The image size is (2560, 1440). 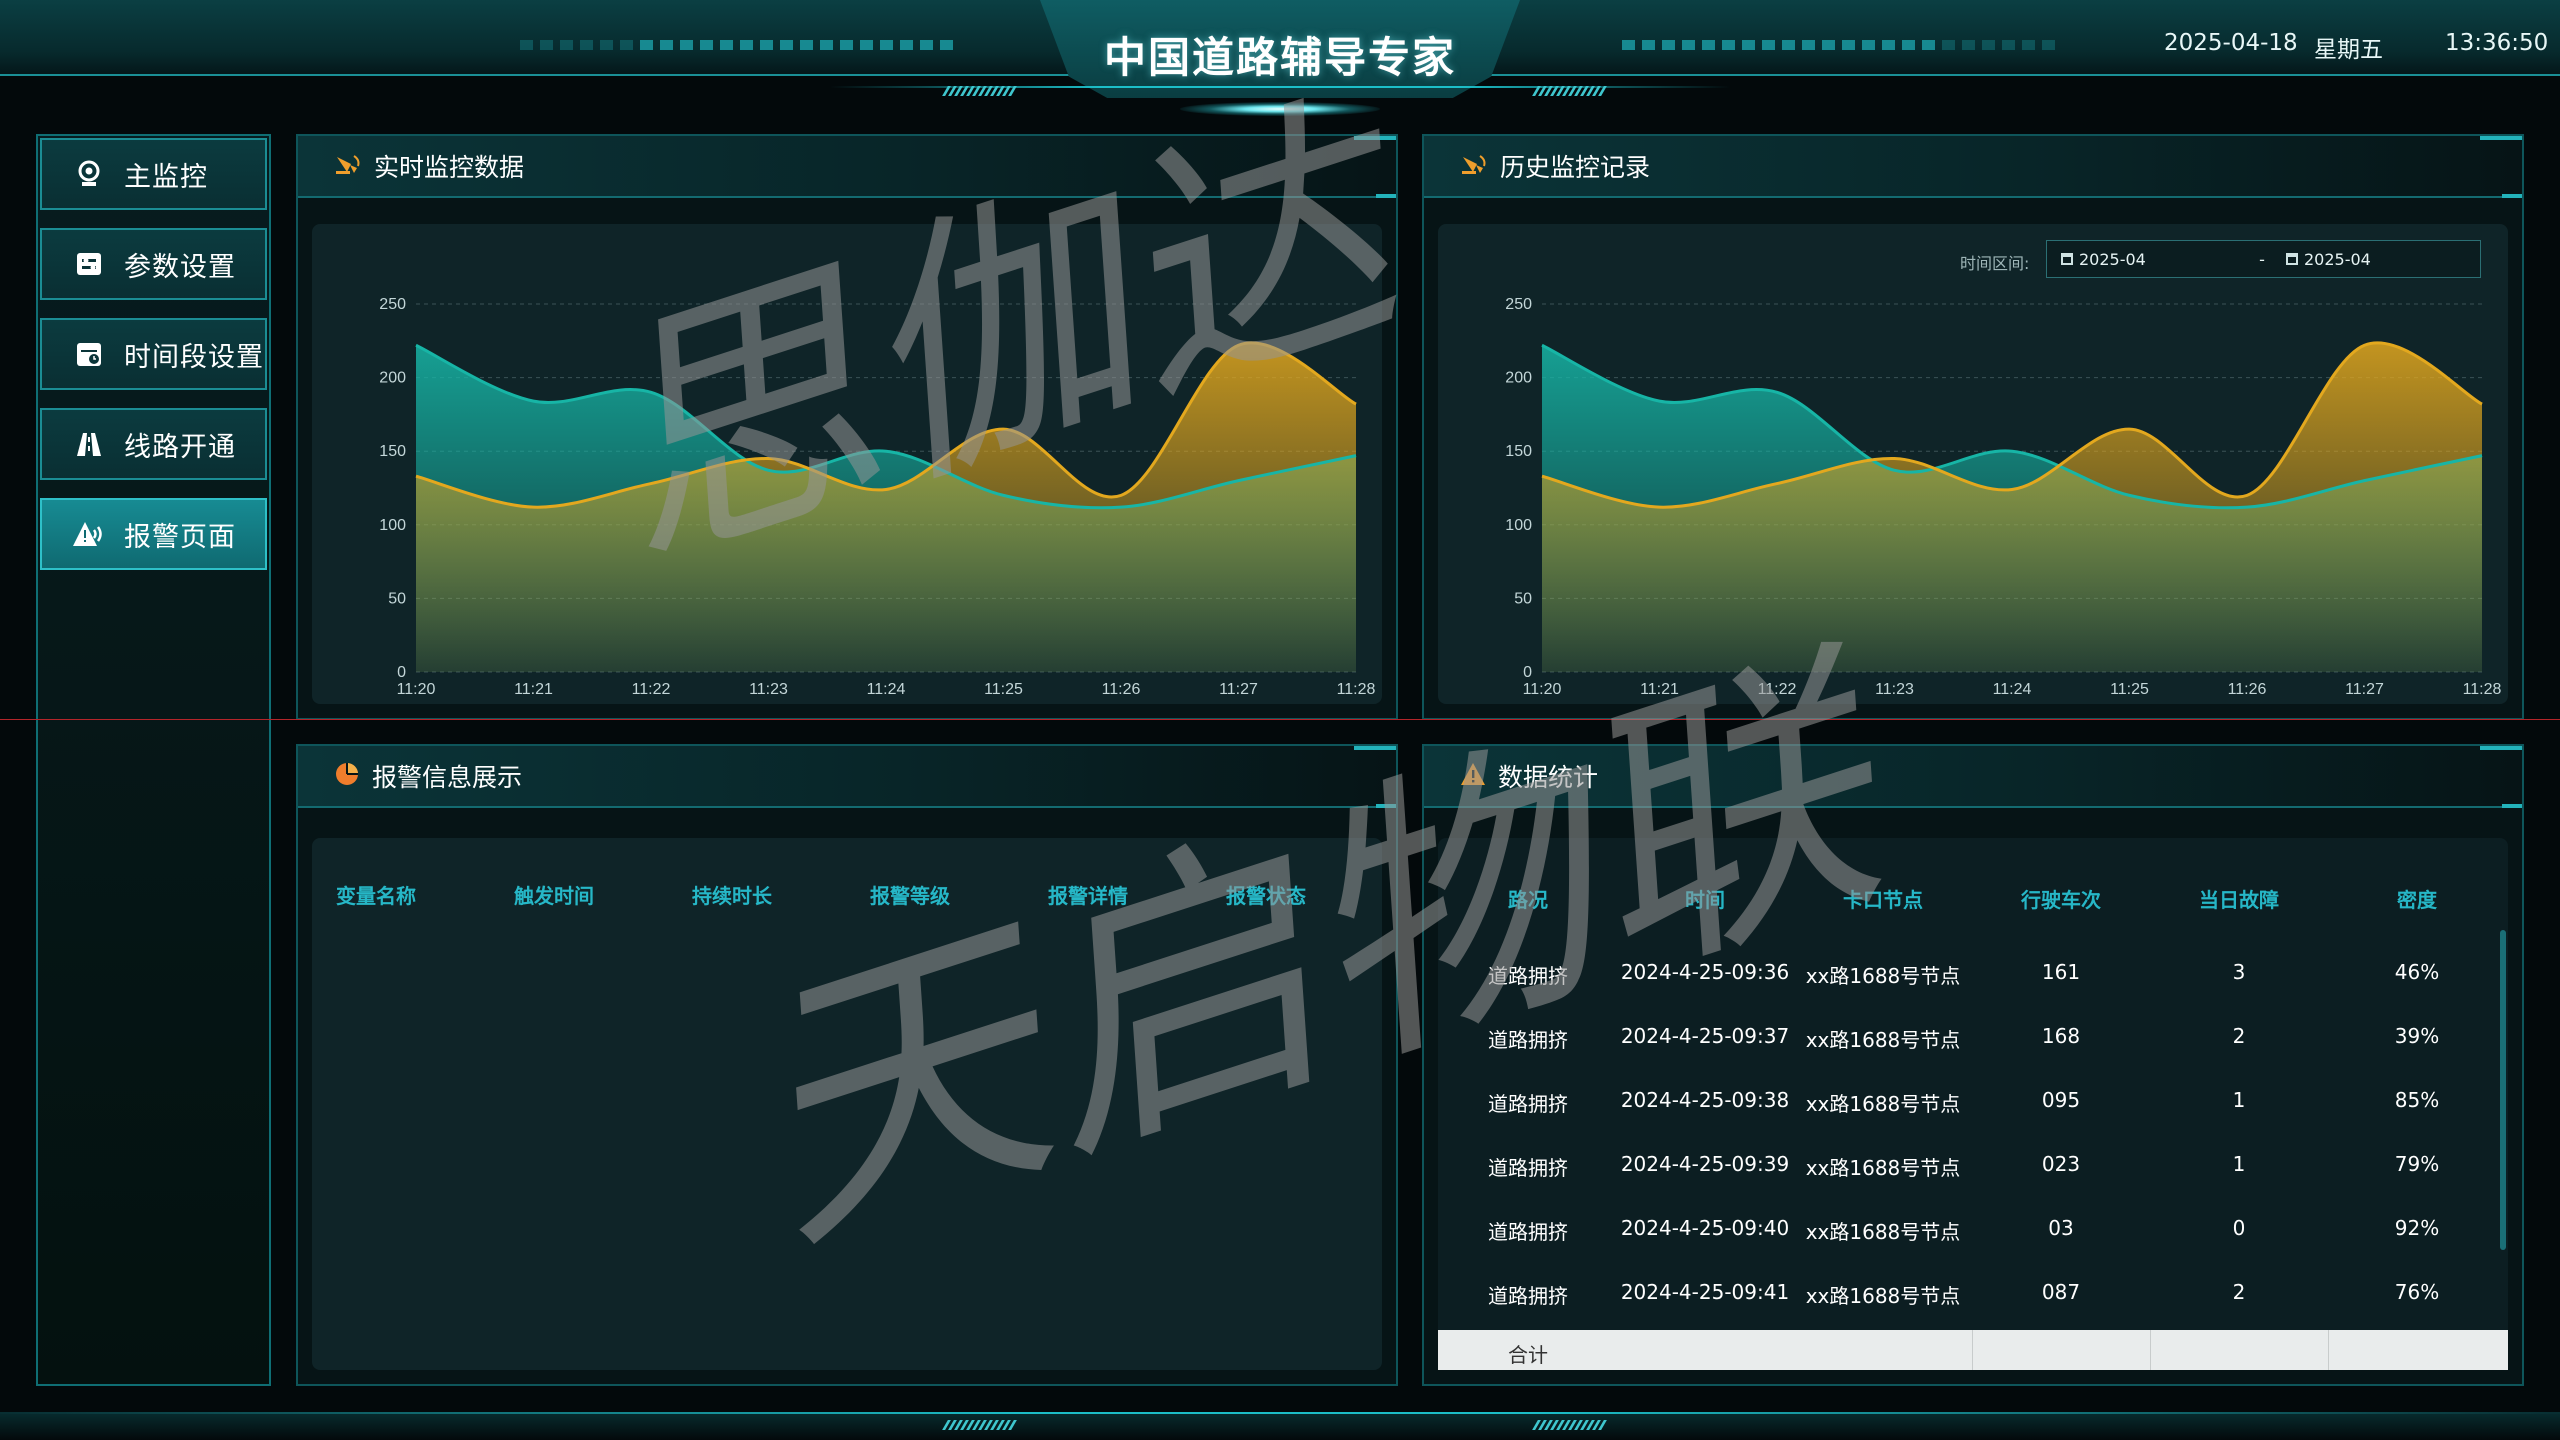 What do you see at coordinates (1548, 777) in the screenshot?
I see `stats-panel-title: 数据统计` at bounding box center [1548, 777].